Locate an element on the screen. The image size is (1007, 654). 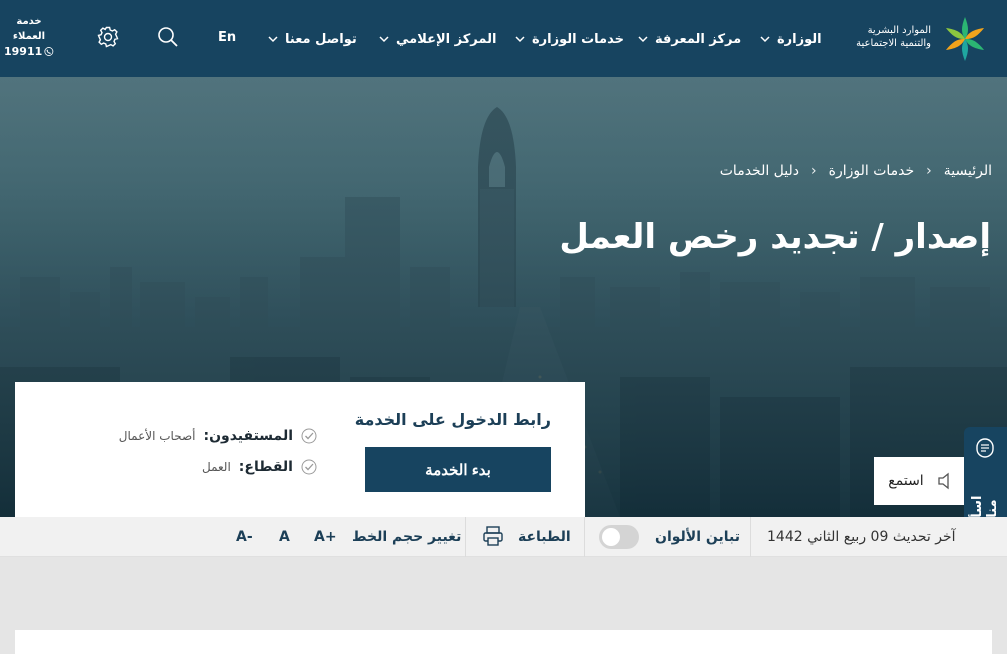
nav-ministry-services-label: خدمات الوزارة is located at coordinates (578, 39).